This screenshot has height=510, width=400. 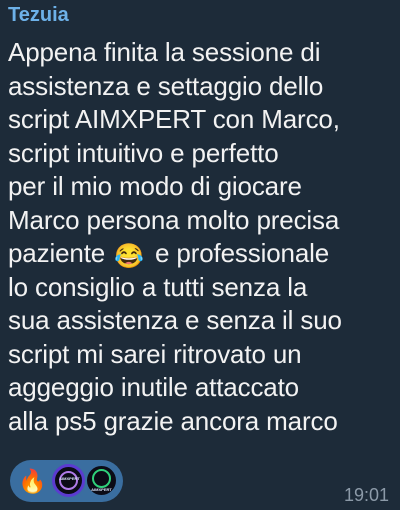 I want to click on message-time: 19:01, so click(x=366, y=495).